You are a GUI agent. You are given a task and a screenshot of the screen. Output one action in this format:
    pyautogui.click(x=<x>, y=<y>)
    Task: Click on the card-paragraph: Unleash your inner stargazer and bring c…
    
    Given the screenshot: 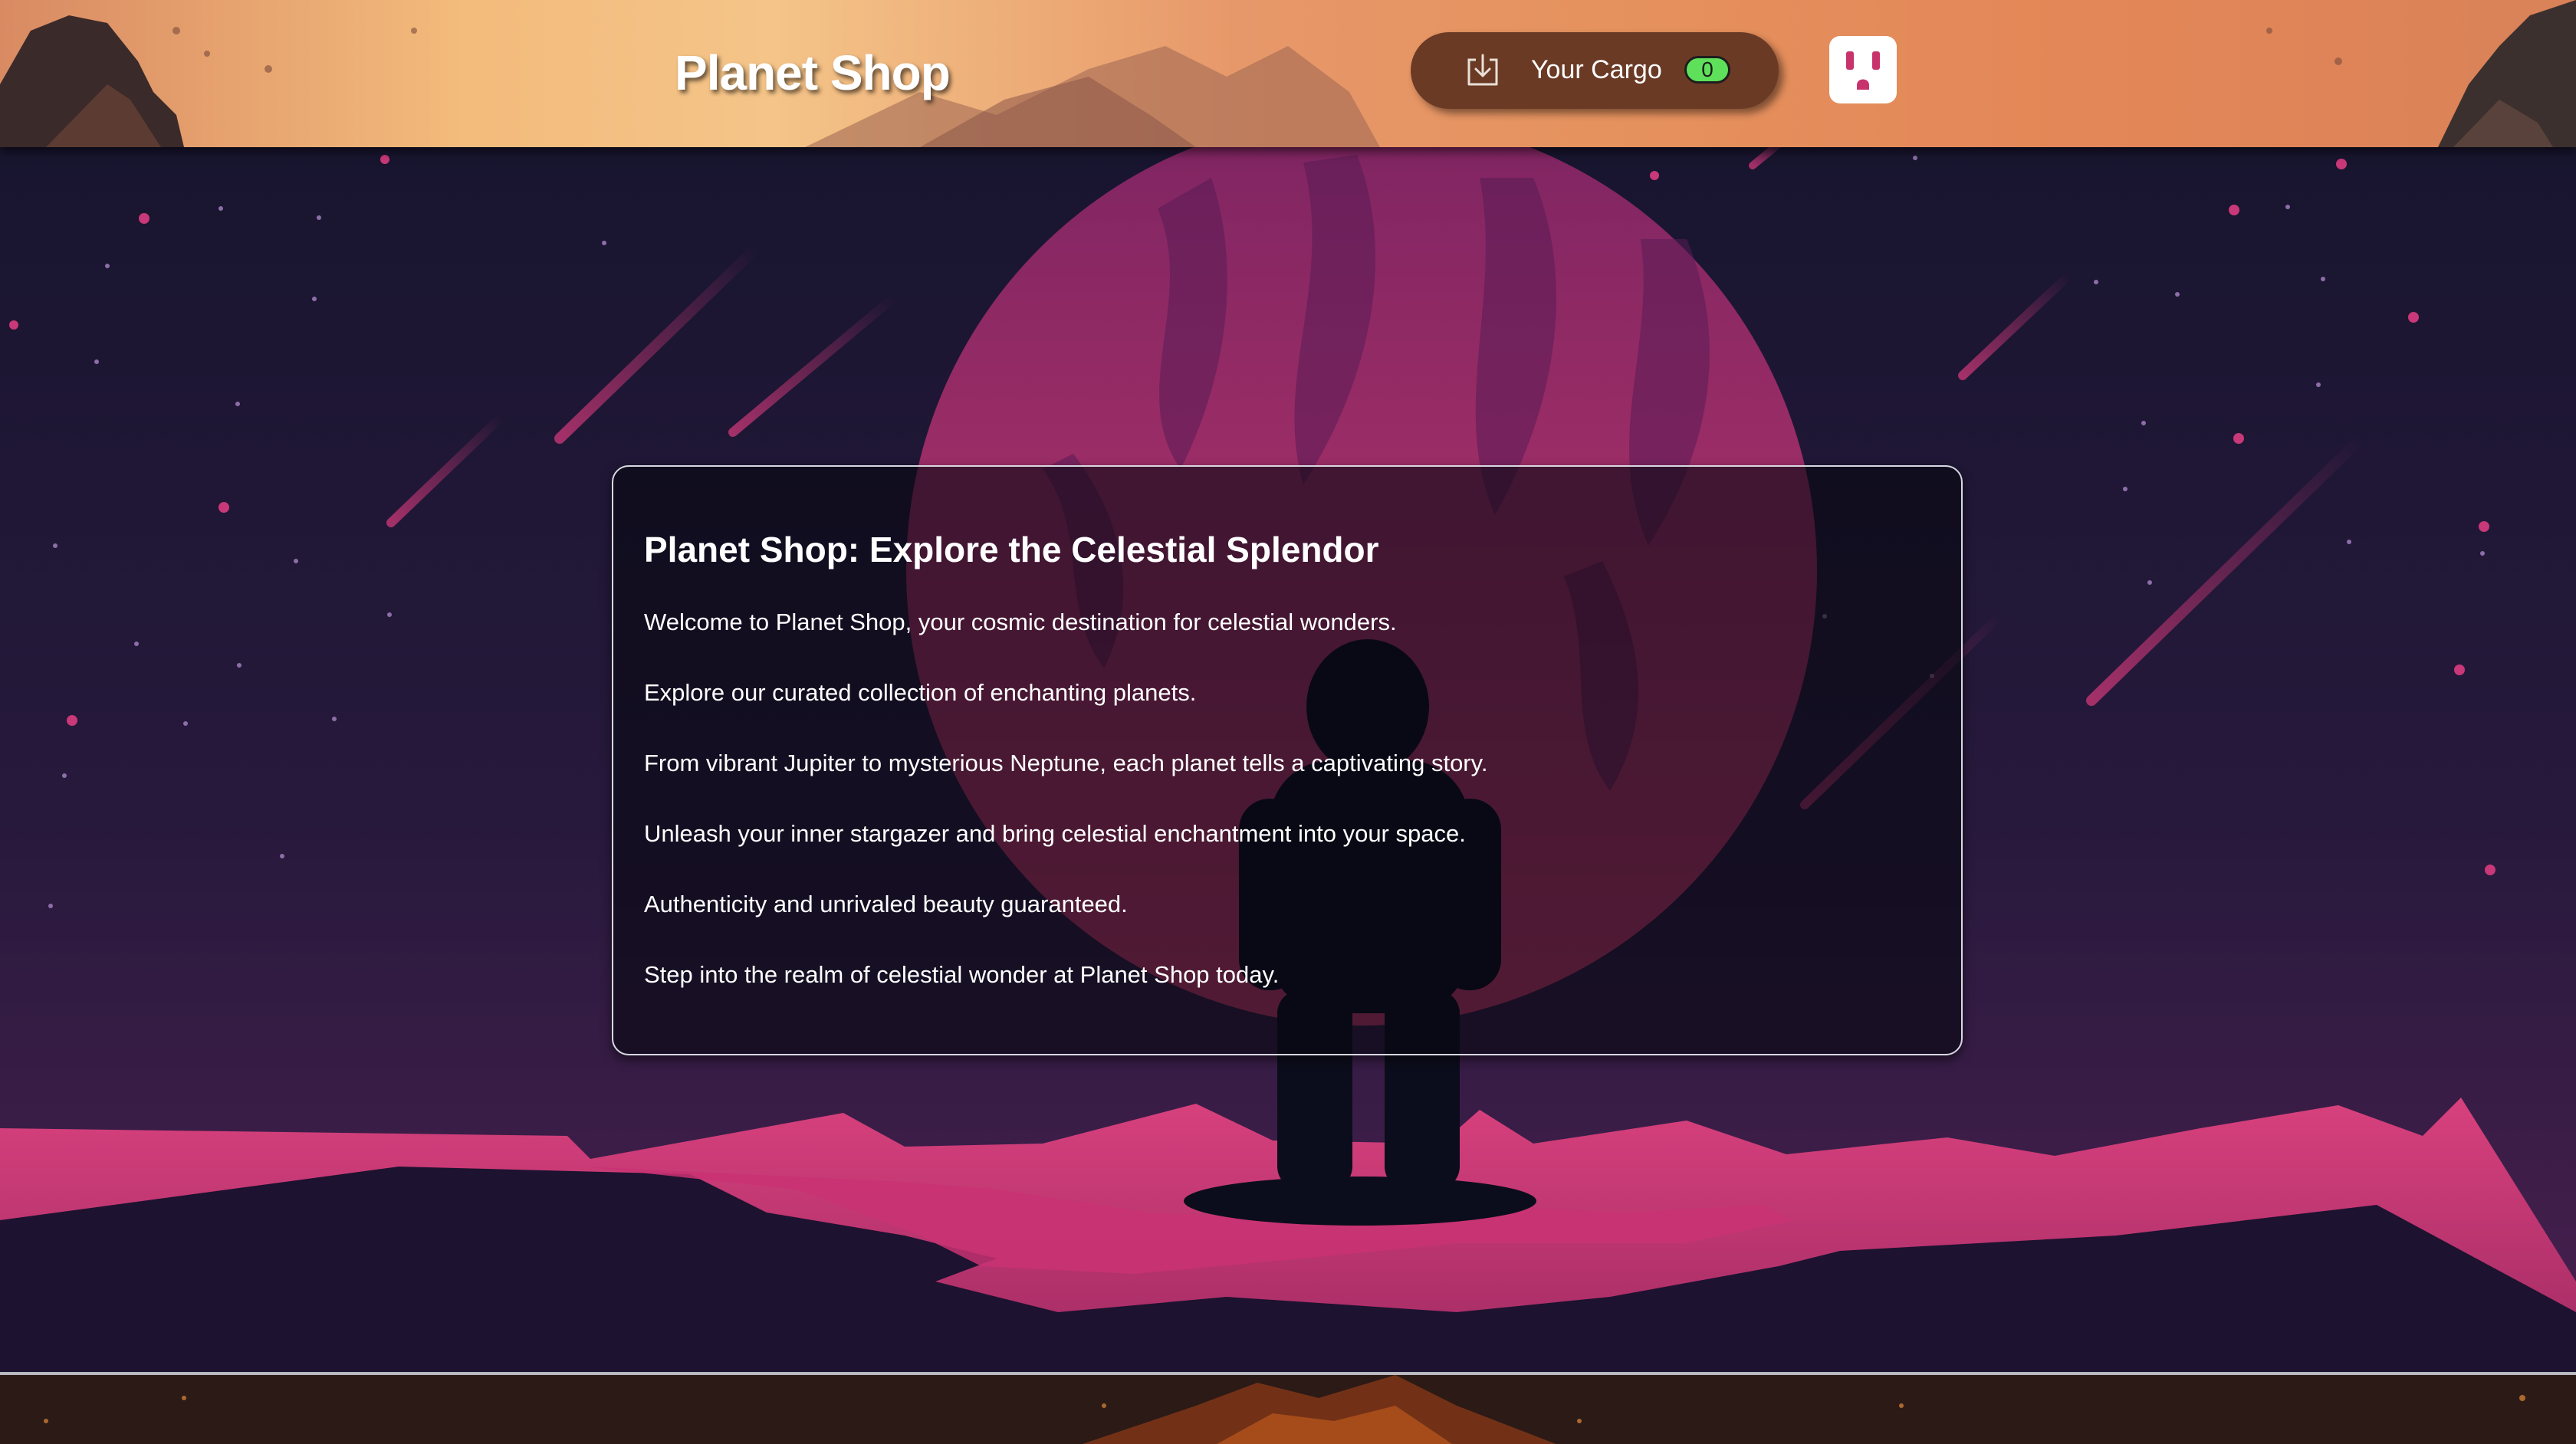 What is the action you would take?
    pyautogui.click(x=1055, y=833)
    